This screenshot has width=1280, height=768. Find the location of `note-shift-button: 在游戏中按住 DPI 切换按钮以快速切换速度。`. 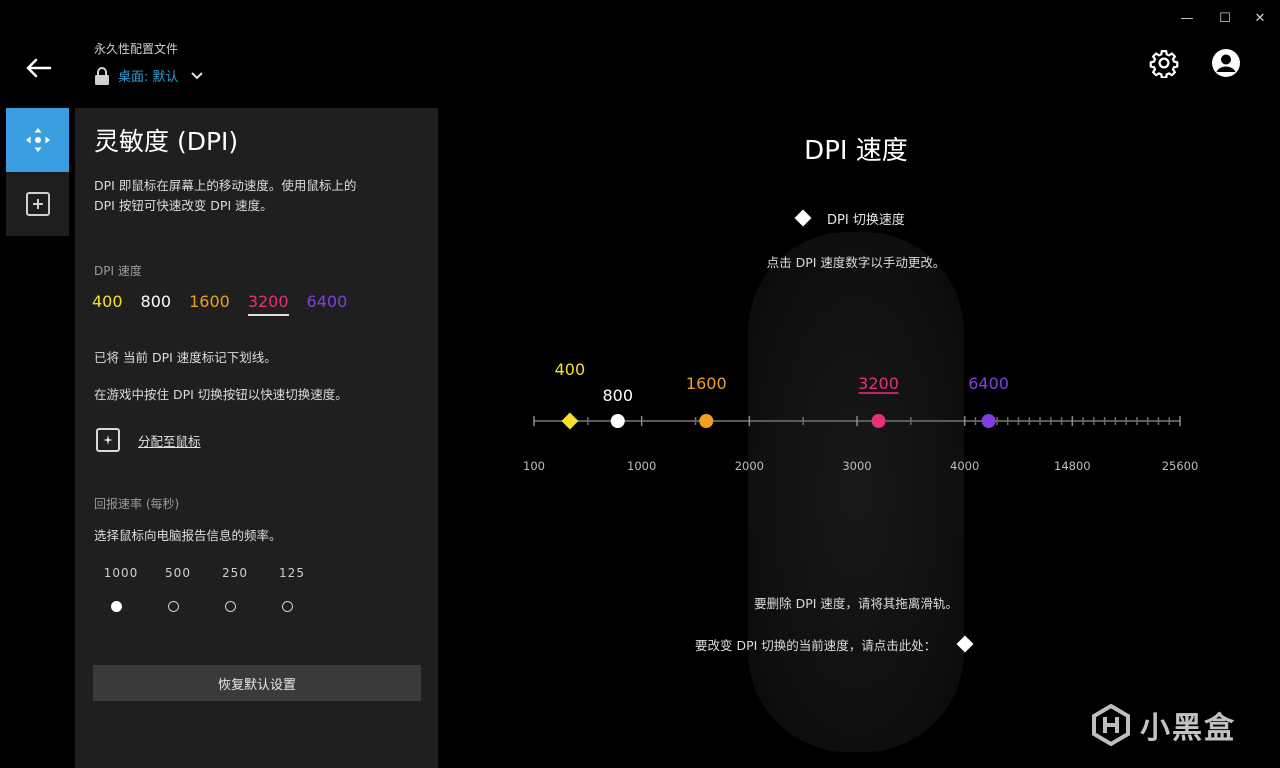

note-shift-button: 在游戏中按住 DPI 切换按钮以快速切换速度。 is located at coordinates (221, 394).